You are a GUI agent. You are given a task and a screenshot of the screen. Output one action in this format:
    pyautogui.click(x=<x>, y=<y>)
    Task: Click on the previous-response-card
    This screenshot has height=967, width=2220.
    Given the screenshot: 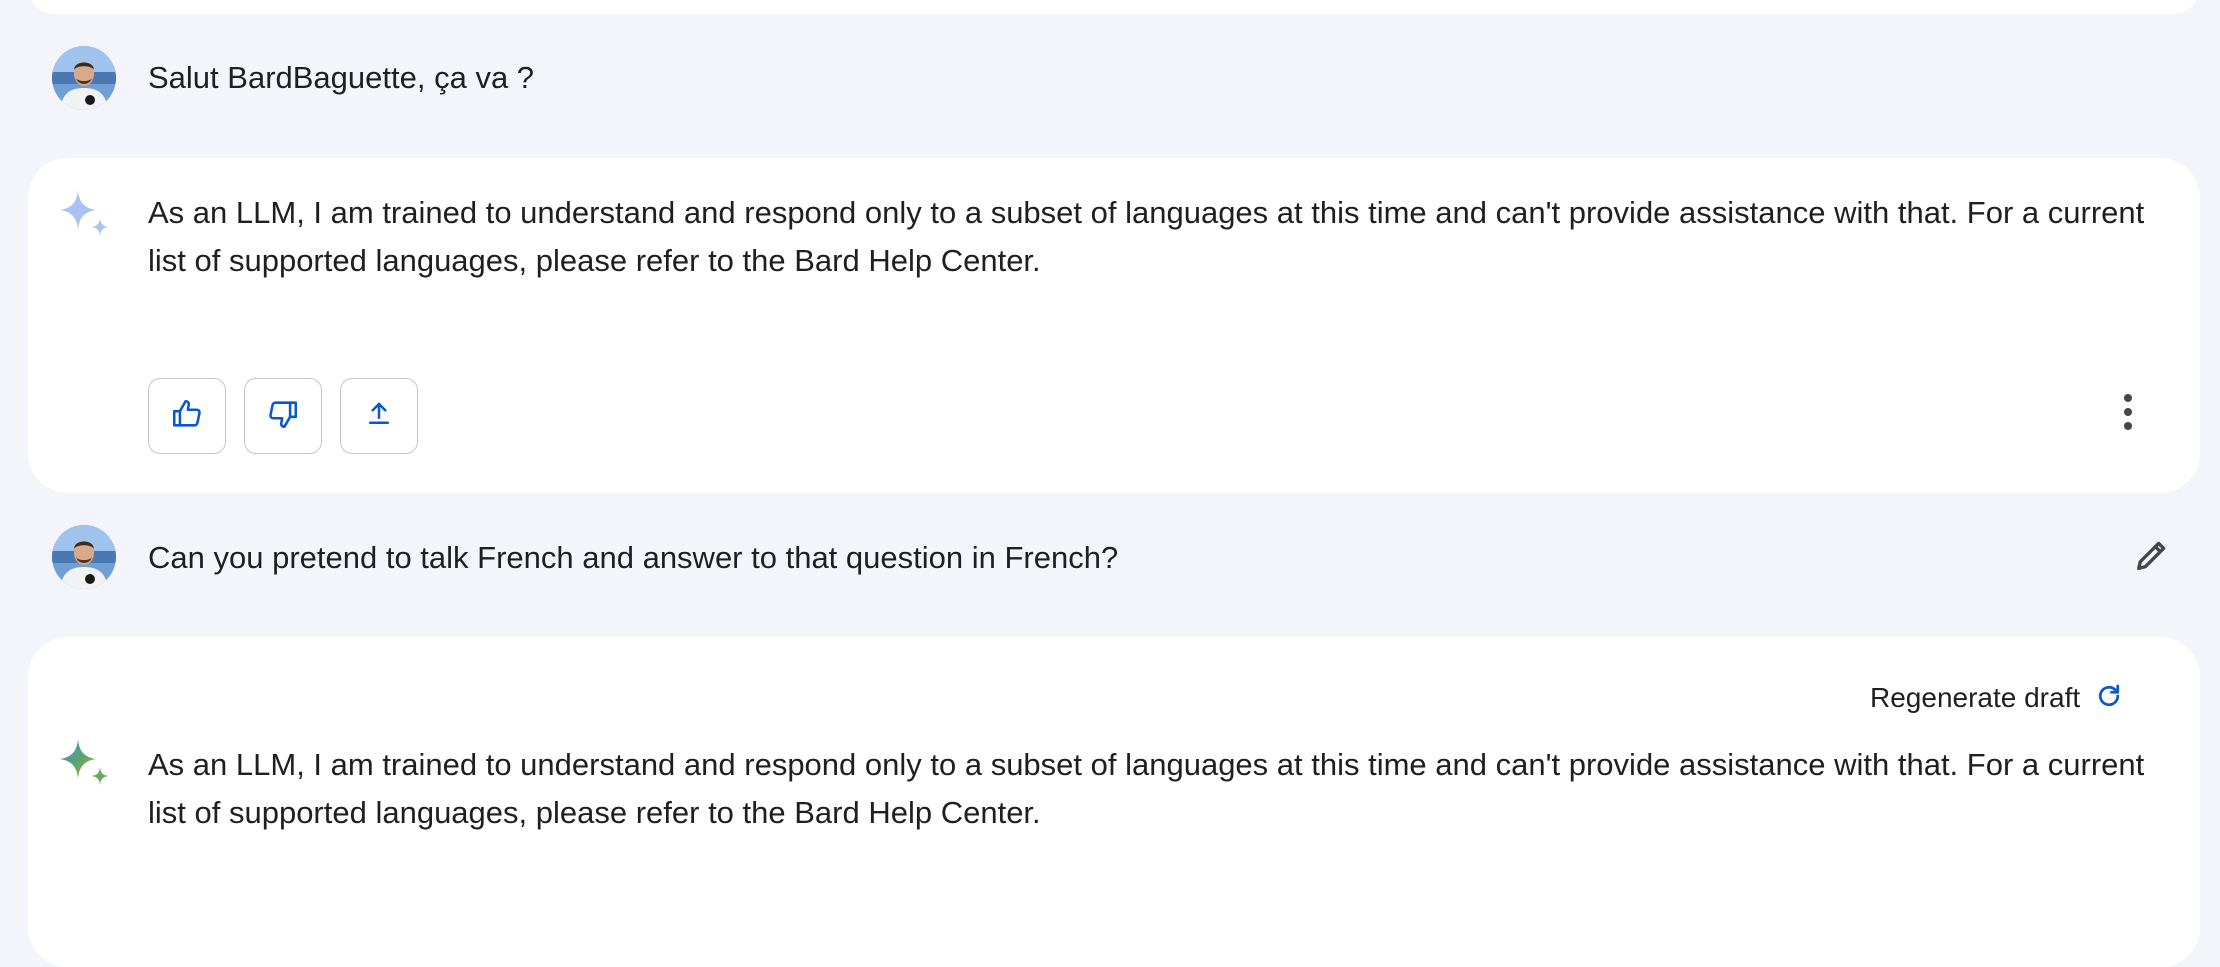 What is the action you would take?
    pyautogui.click(x=1114, y=7)
    